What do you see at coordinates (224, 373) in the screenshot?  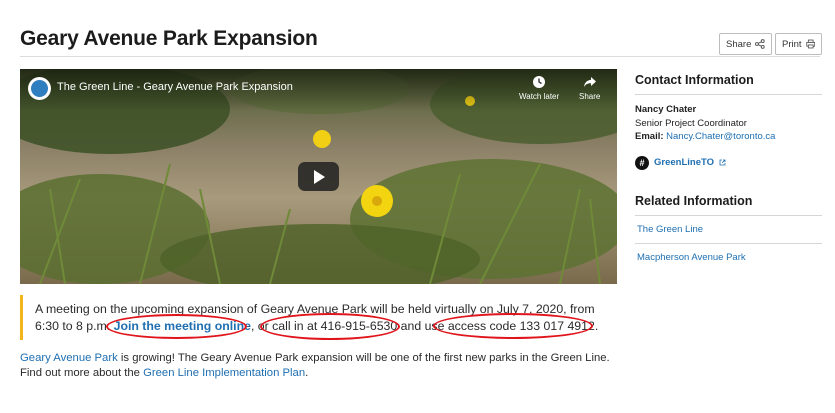 I see `implementation-plan-link: Green Line Implementation Plan` at bounding box center [224, 373].